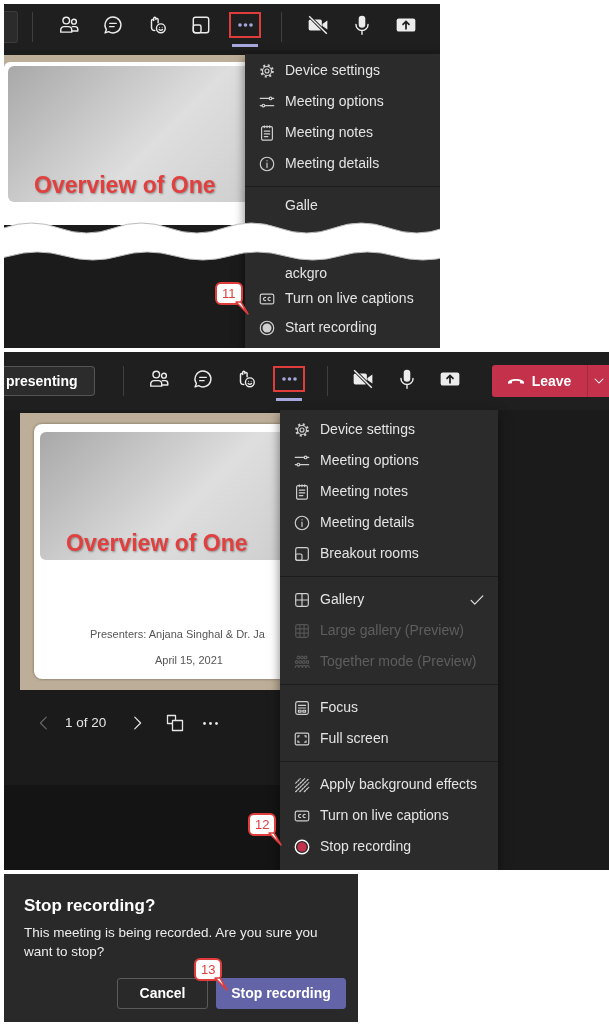  Describe the element at coordinates (171, 942) in the screenshot. I see `dialog-message: This meeting is being recorded. Are you sure you want to stop?` at that location.